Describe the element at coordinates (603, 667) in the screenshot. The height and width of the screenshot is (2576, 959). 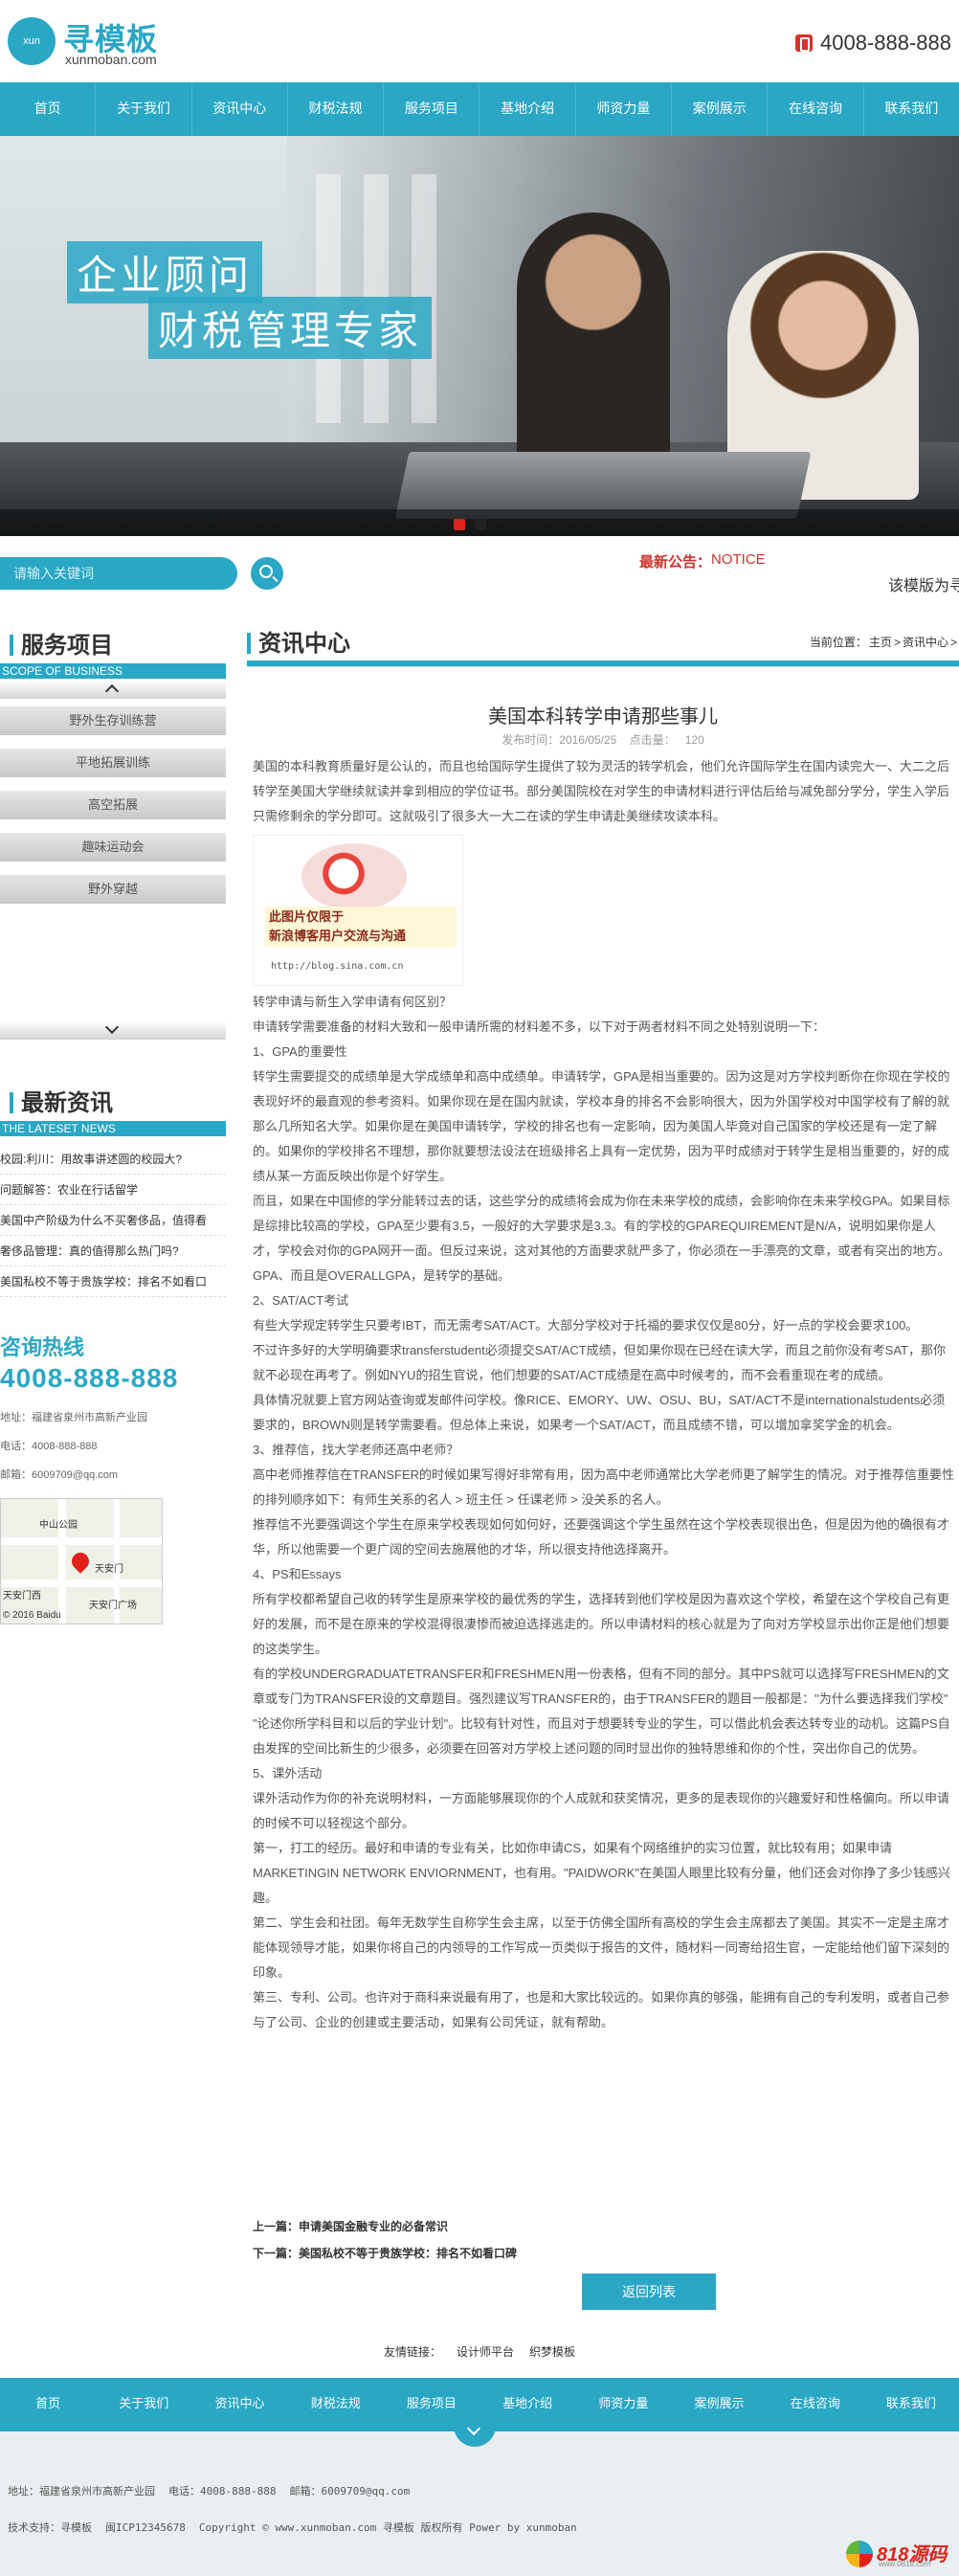
I see `header-divider-thin` at that location.